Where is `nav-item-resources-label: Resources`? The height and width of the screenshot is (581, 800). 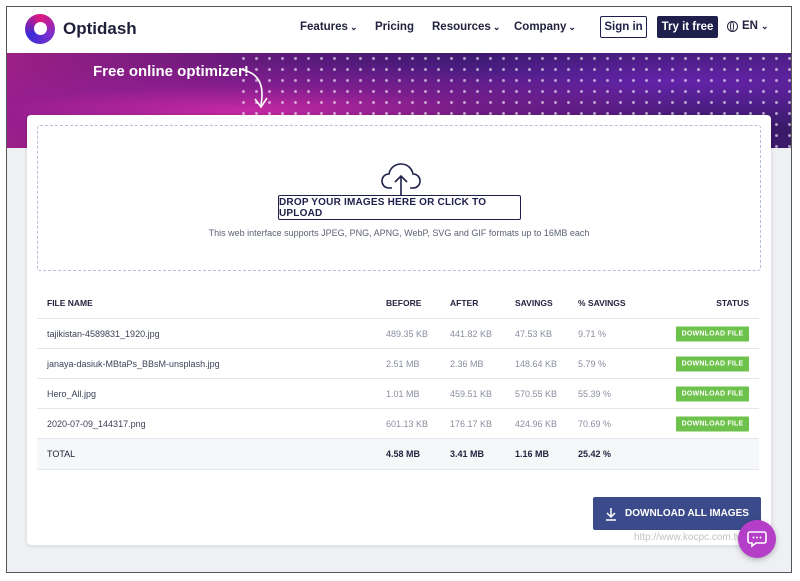
nav-item-resources-label: Resources is located at coordinates (461, 27).